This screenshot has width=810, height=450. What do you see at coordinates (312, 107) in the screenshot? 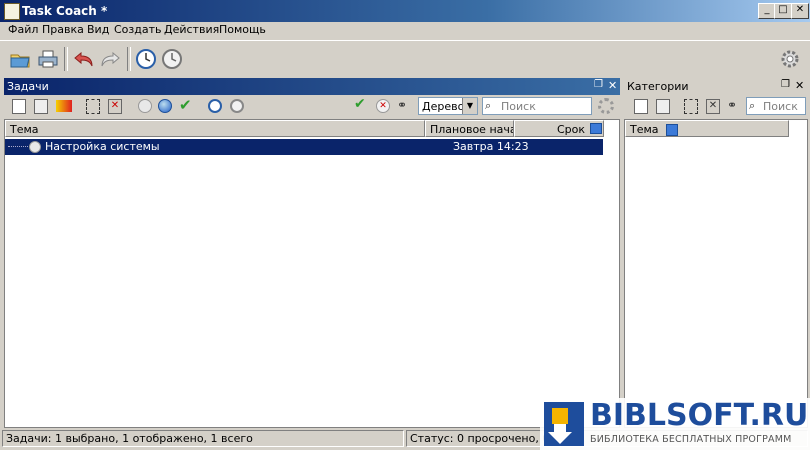
I see `tasks-toolbar: ✕ ✔ ✔ ✕ ⚭ Дерево ▼ ⌕ Поиск` at bounding box center [312, 107].